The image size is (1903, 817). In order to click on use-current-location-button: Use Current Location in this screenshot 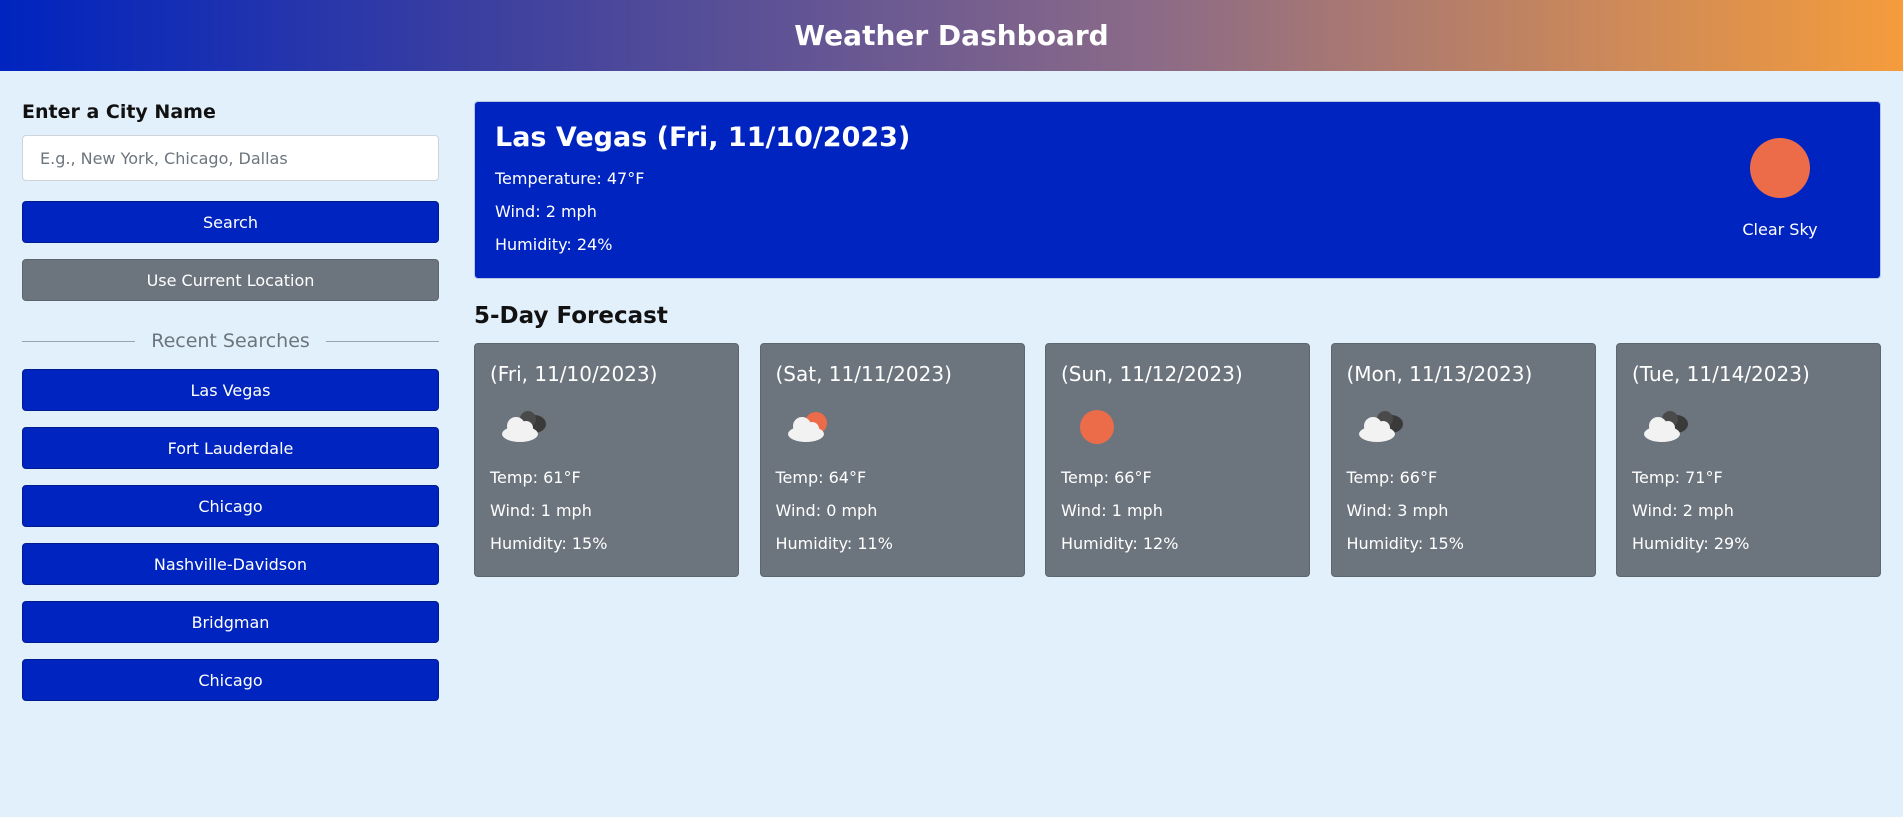, I will do `click(230, 280)`.